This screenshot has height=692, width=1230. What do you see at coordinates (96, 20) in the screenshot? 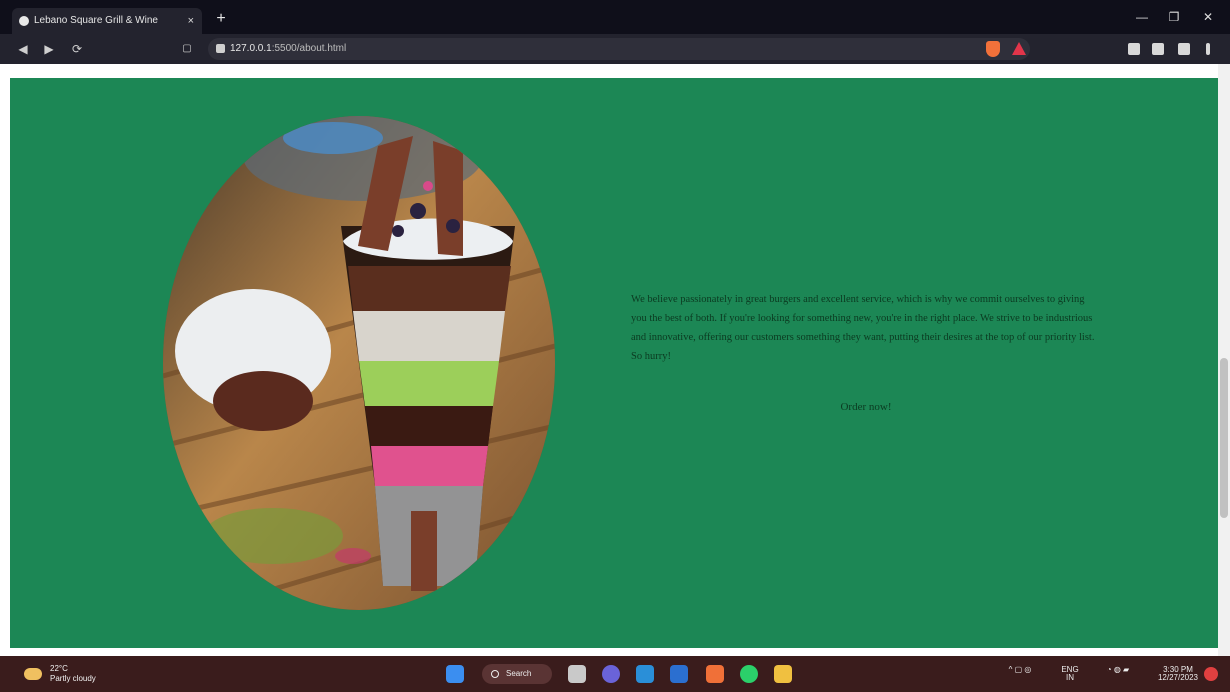
I see `tab-title: Lebano Square Grill & Wine` at bounding box center [96, 20].